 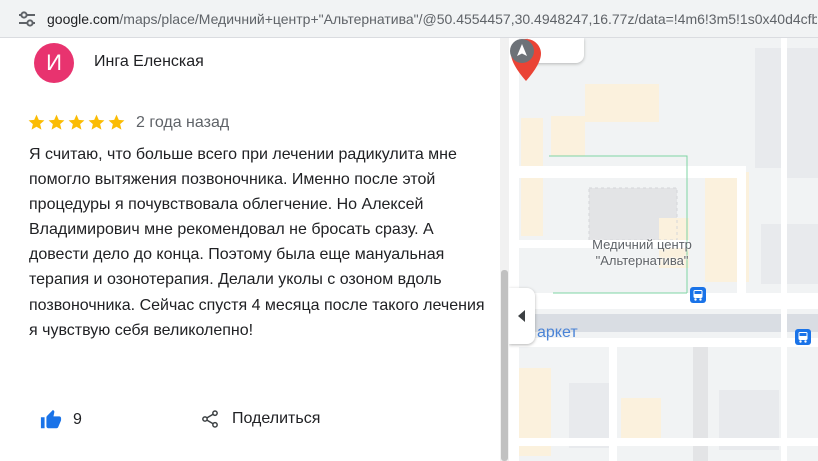 What do you see at coordinates (149, 62) in the screenshot?
I see `reviewer-name: Инга Еленская` at bounding box center [149, 62].